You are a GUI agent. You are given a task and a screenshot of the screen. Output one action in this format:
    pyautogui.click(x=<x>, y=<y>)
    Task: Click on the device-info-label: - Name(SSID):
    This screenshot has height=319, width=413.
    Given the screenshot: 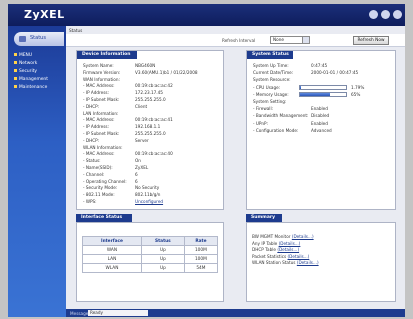 What is the action you would take?
    pyautogui.click(x=98, y=167)
    